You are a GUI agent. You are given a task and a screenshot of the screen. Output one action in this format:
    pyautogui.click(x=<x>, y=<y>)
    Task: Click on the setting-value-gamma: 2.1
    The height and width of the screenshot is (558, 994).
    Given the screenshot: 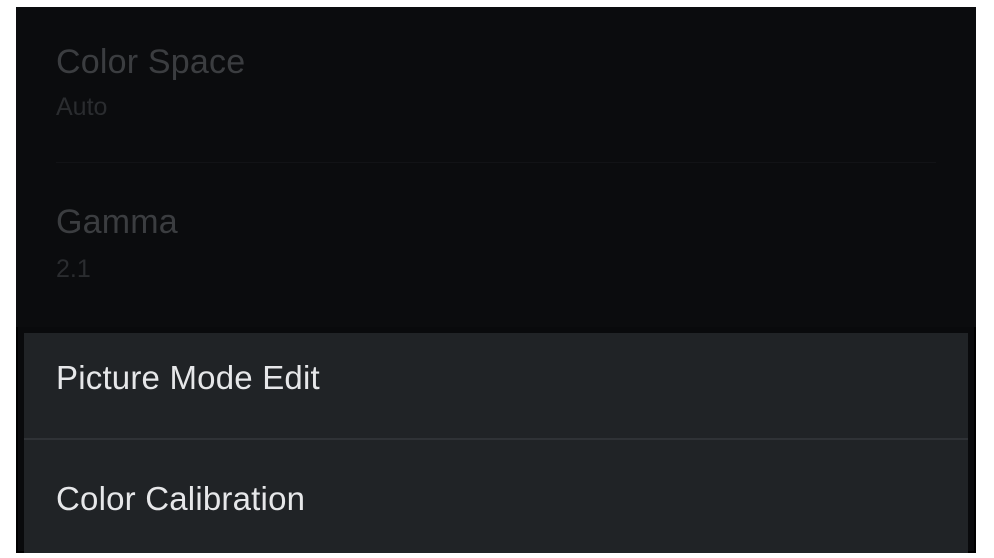 What is the action you would take?
    pyautogui.click(x=73, y=269)
    